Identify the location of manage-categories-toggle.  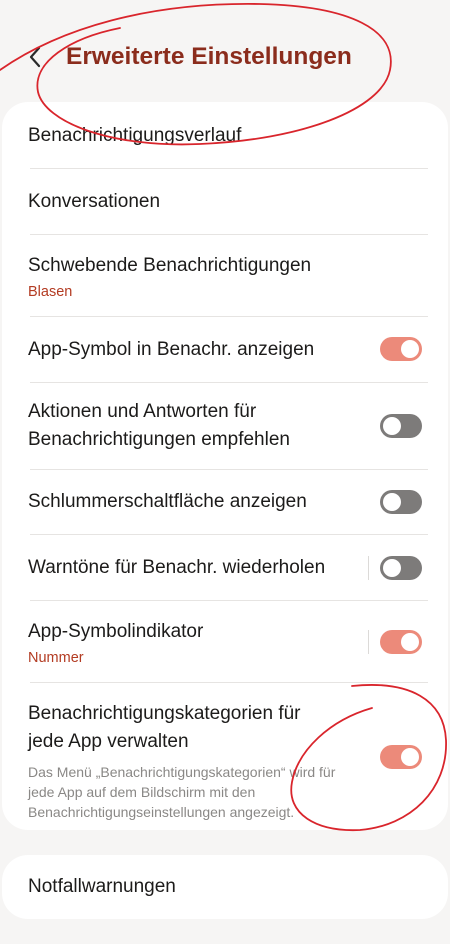
(401, 757).